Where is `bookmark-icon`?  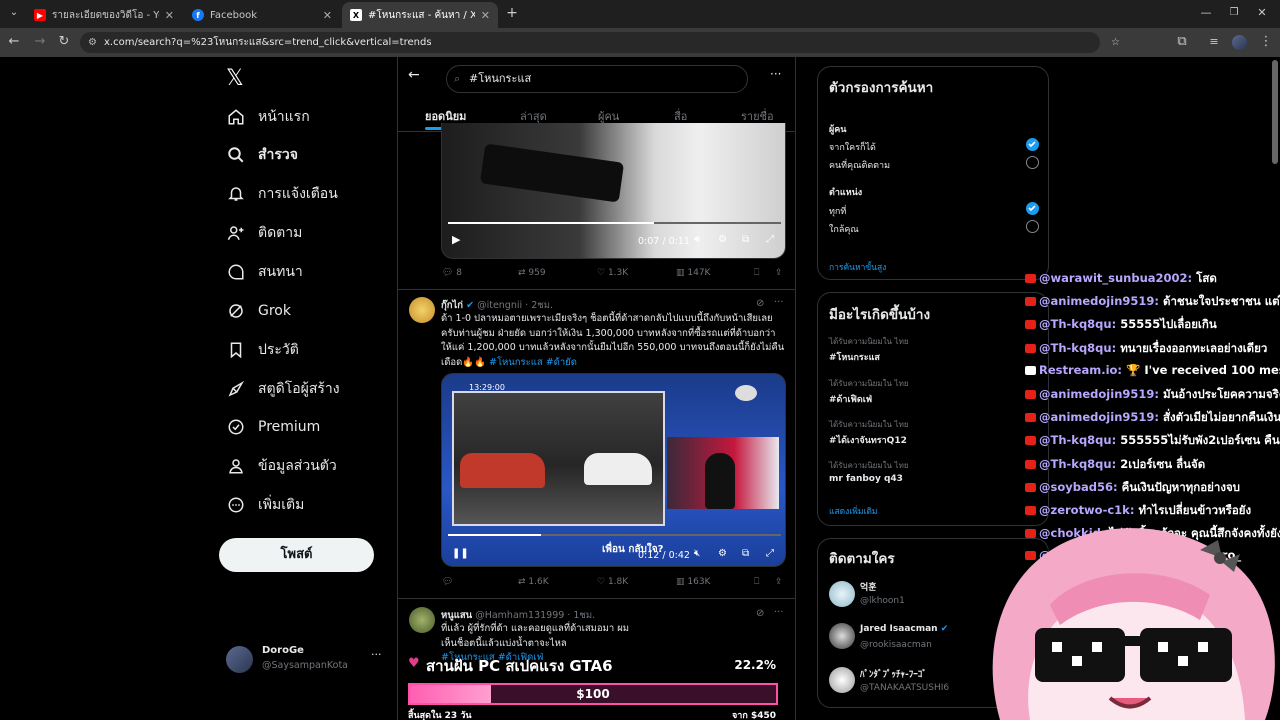 bookmark-icon is located at coordinates (236, 350).